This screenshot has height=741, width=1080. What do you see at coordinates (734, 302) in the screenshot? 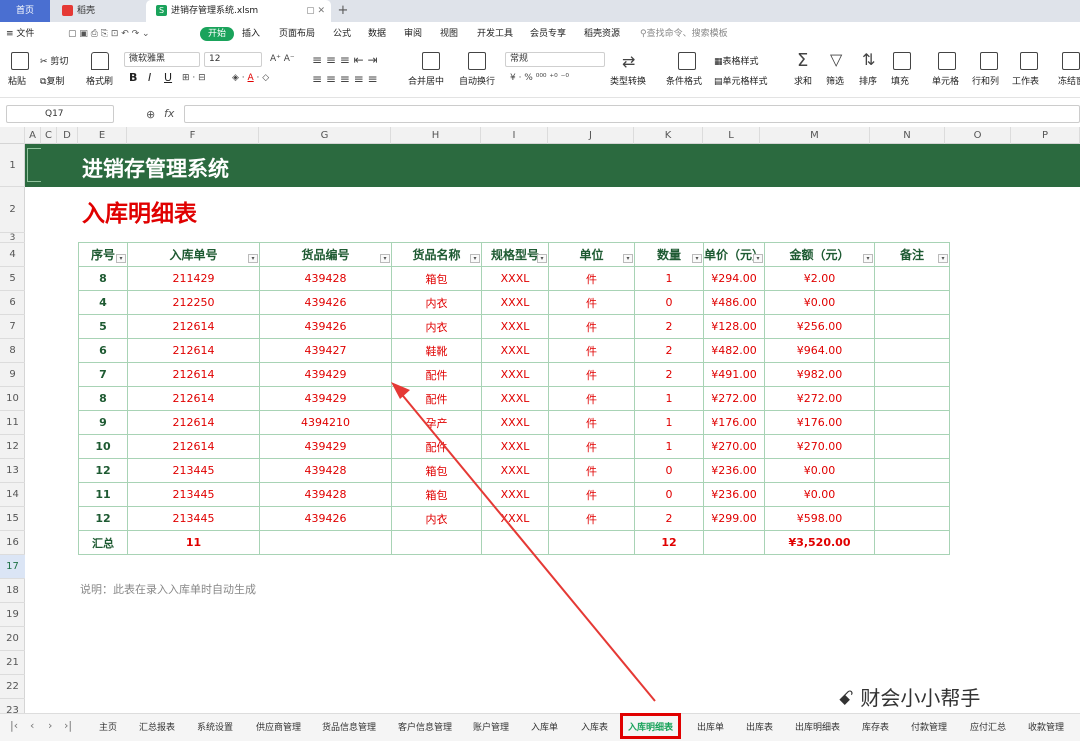
I see `table-cell: ¥486.00` at bounding box center [734, 302].